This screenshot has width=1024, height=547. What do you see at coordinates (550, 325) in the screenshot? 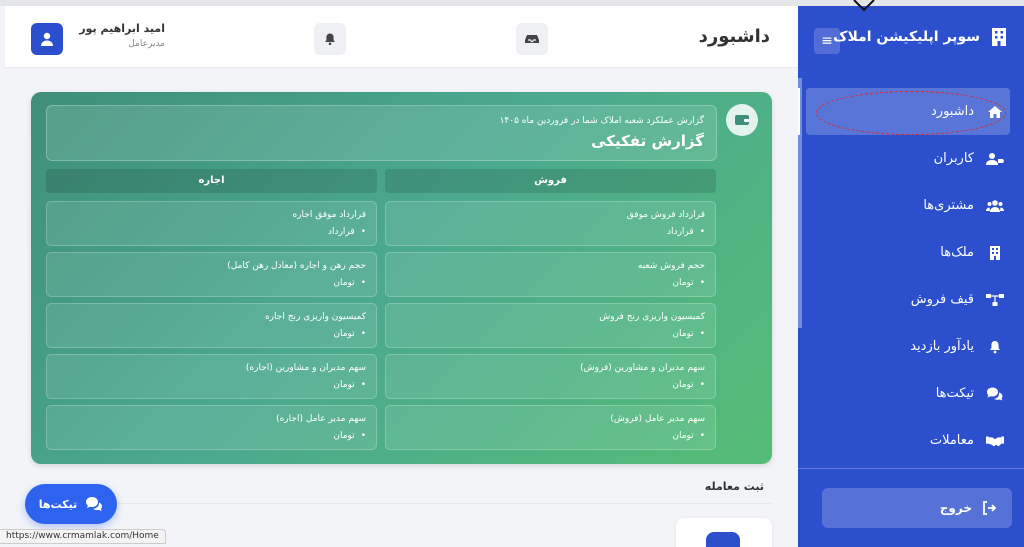
I see `sales-cell: کمیسیون واریزی رنج فروش تومان` at bounding box center [550, 325].